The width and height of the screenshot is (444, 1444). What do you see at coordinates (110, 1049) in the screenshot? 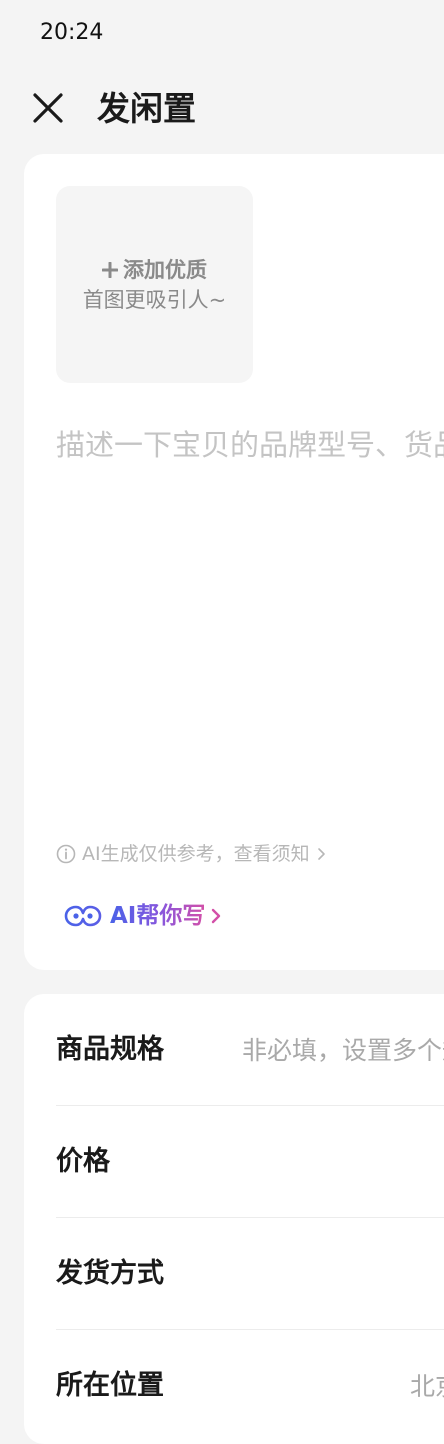
I see `row-spec-label: 商品规格` at bounding box center [110, 1049].